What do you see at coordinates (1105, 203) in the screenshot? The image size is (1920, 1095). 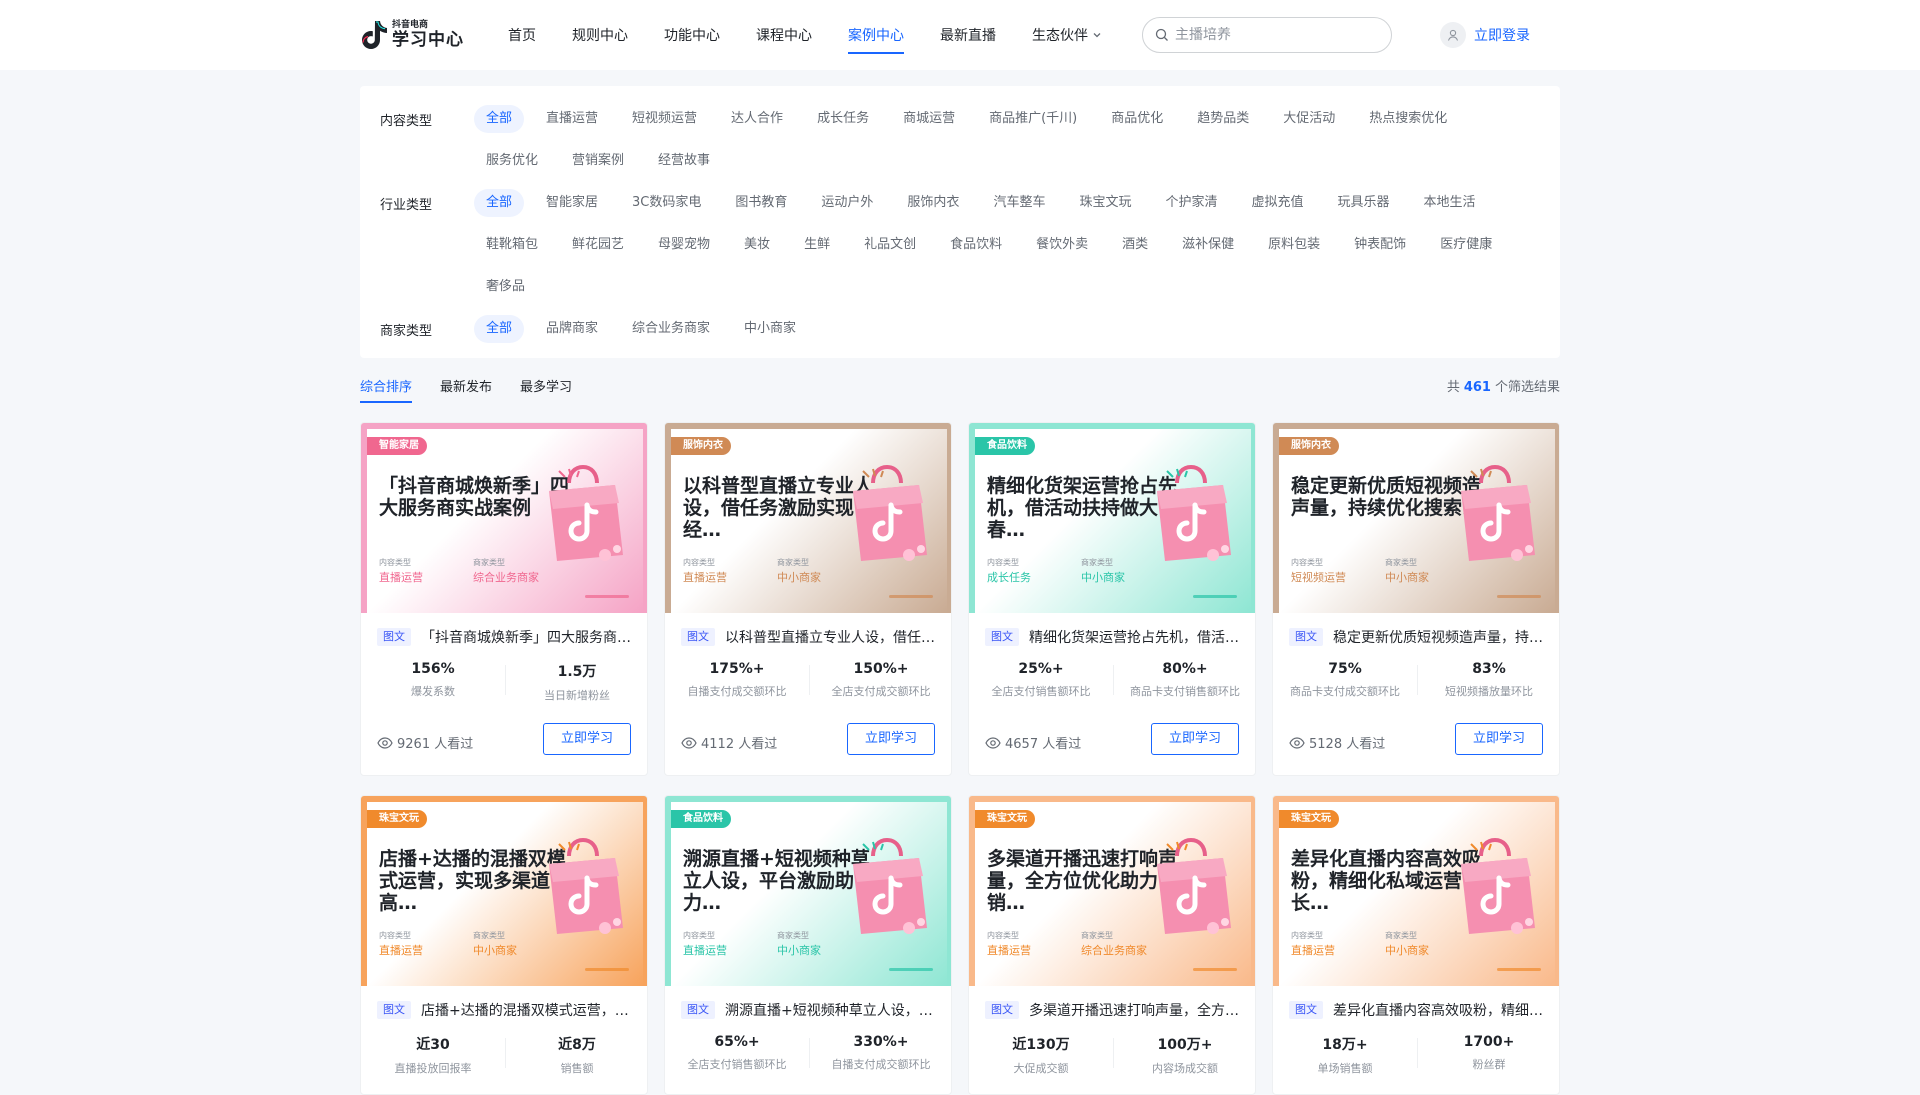 I see `filter-tag: 珠宝文玩` at bounding box center [1105, 203].